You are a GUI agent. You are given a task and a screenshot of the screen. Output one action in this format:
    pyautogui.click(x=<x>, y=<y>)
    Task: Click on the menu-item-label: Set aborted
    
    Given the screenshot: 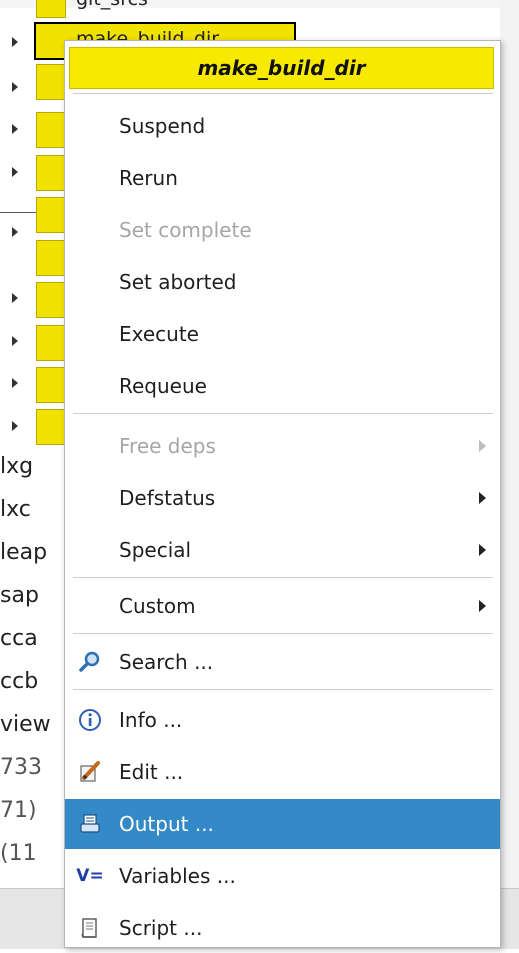 What is the action you would take?
    pyautogui.click(x=178, y=282)
    